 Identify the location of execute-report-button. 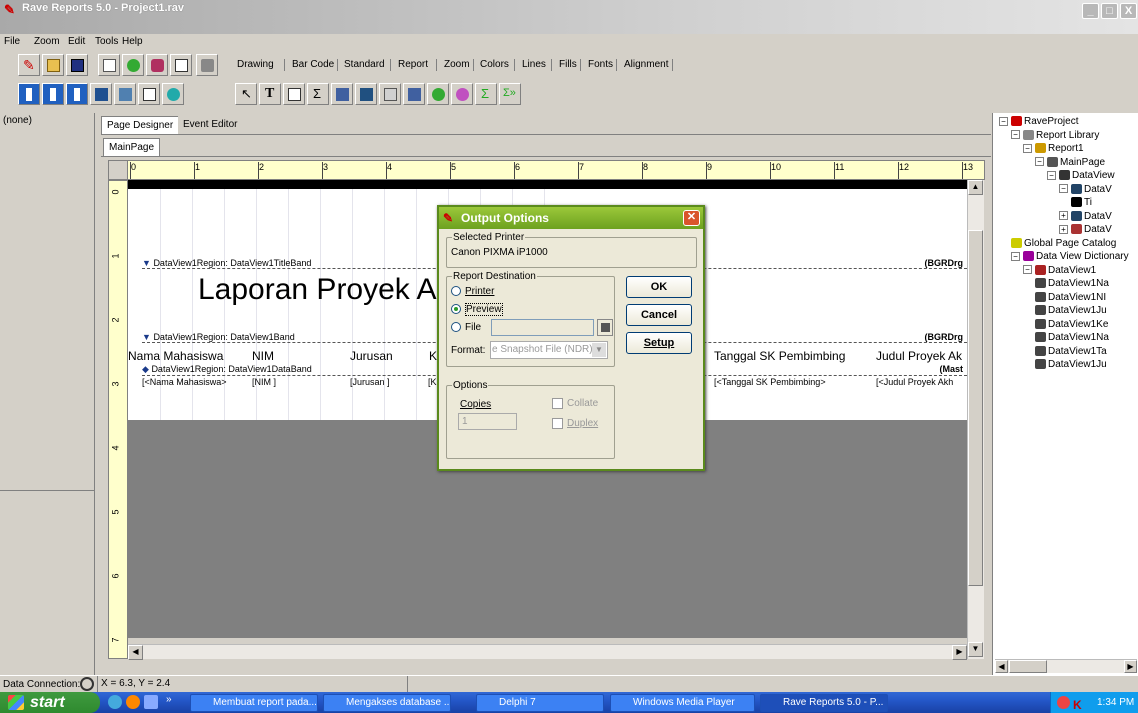
(207, 65).